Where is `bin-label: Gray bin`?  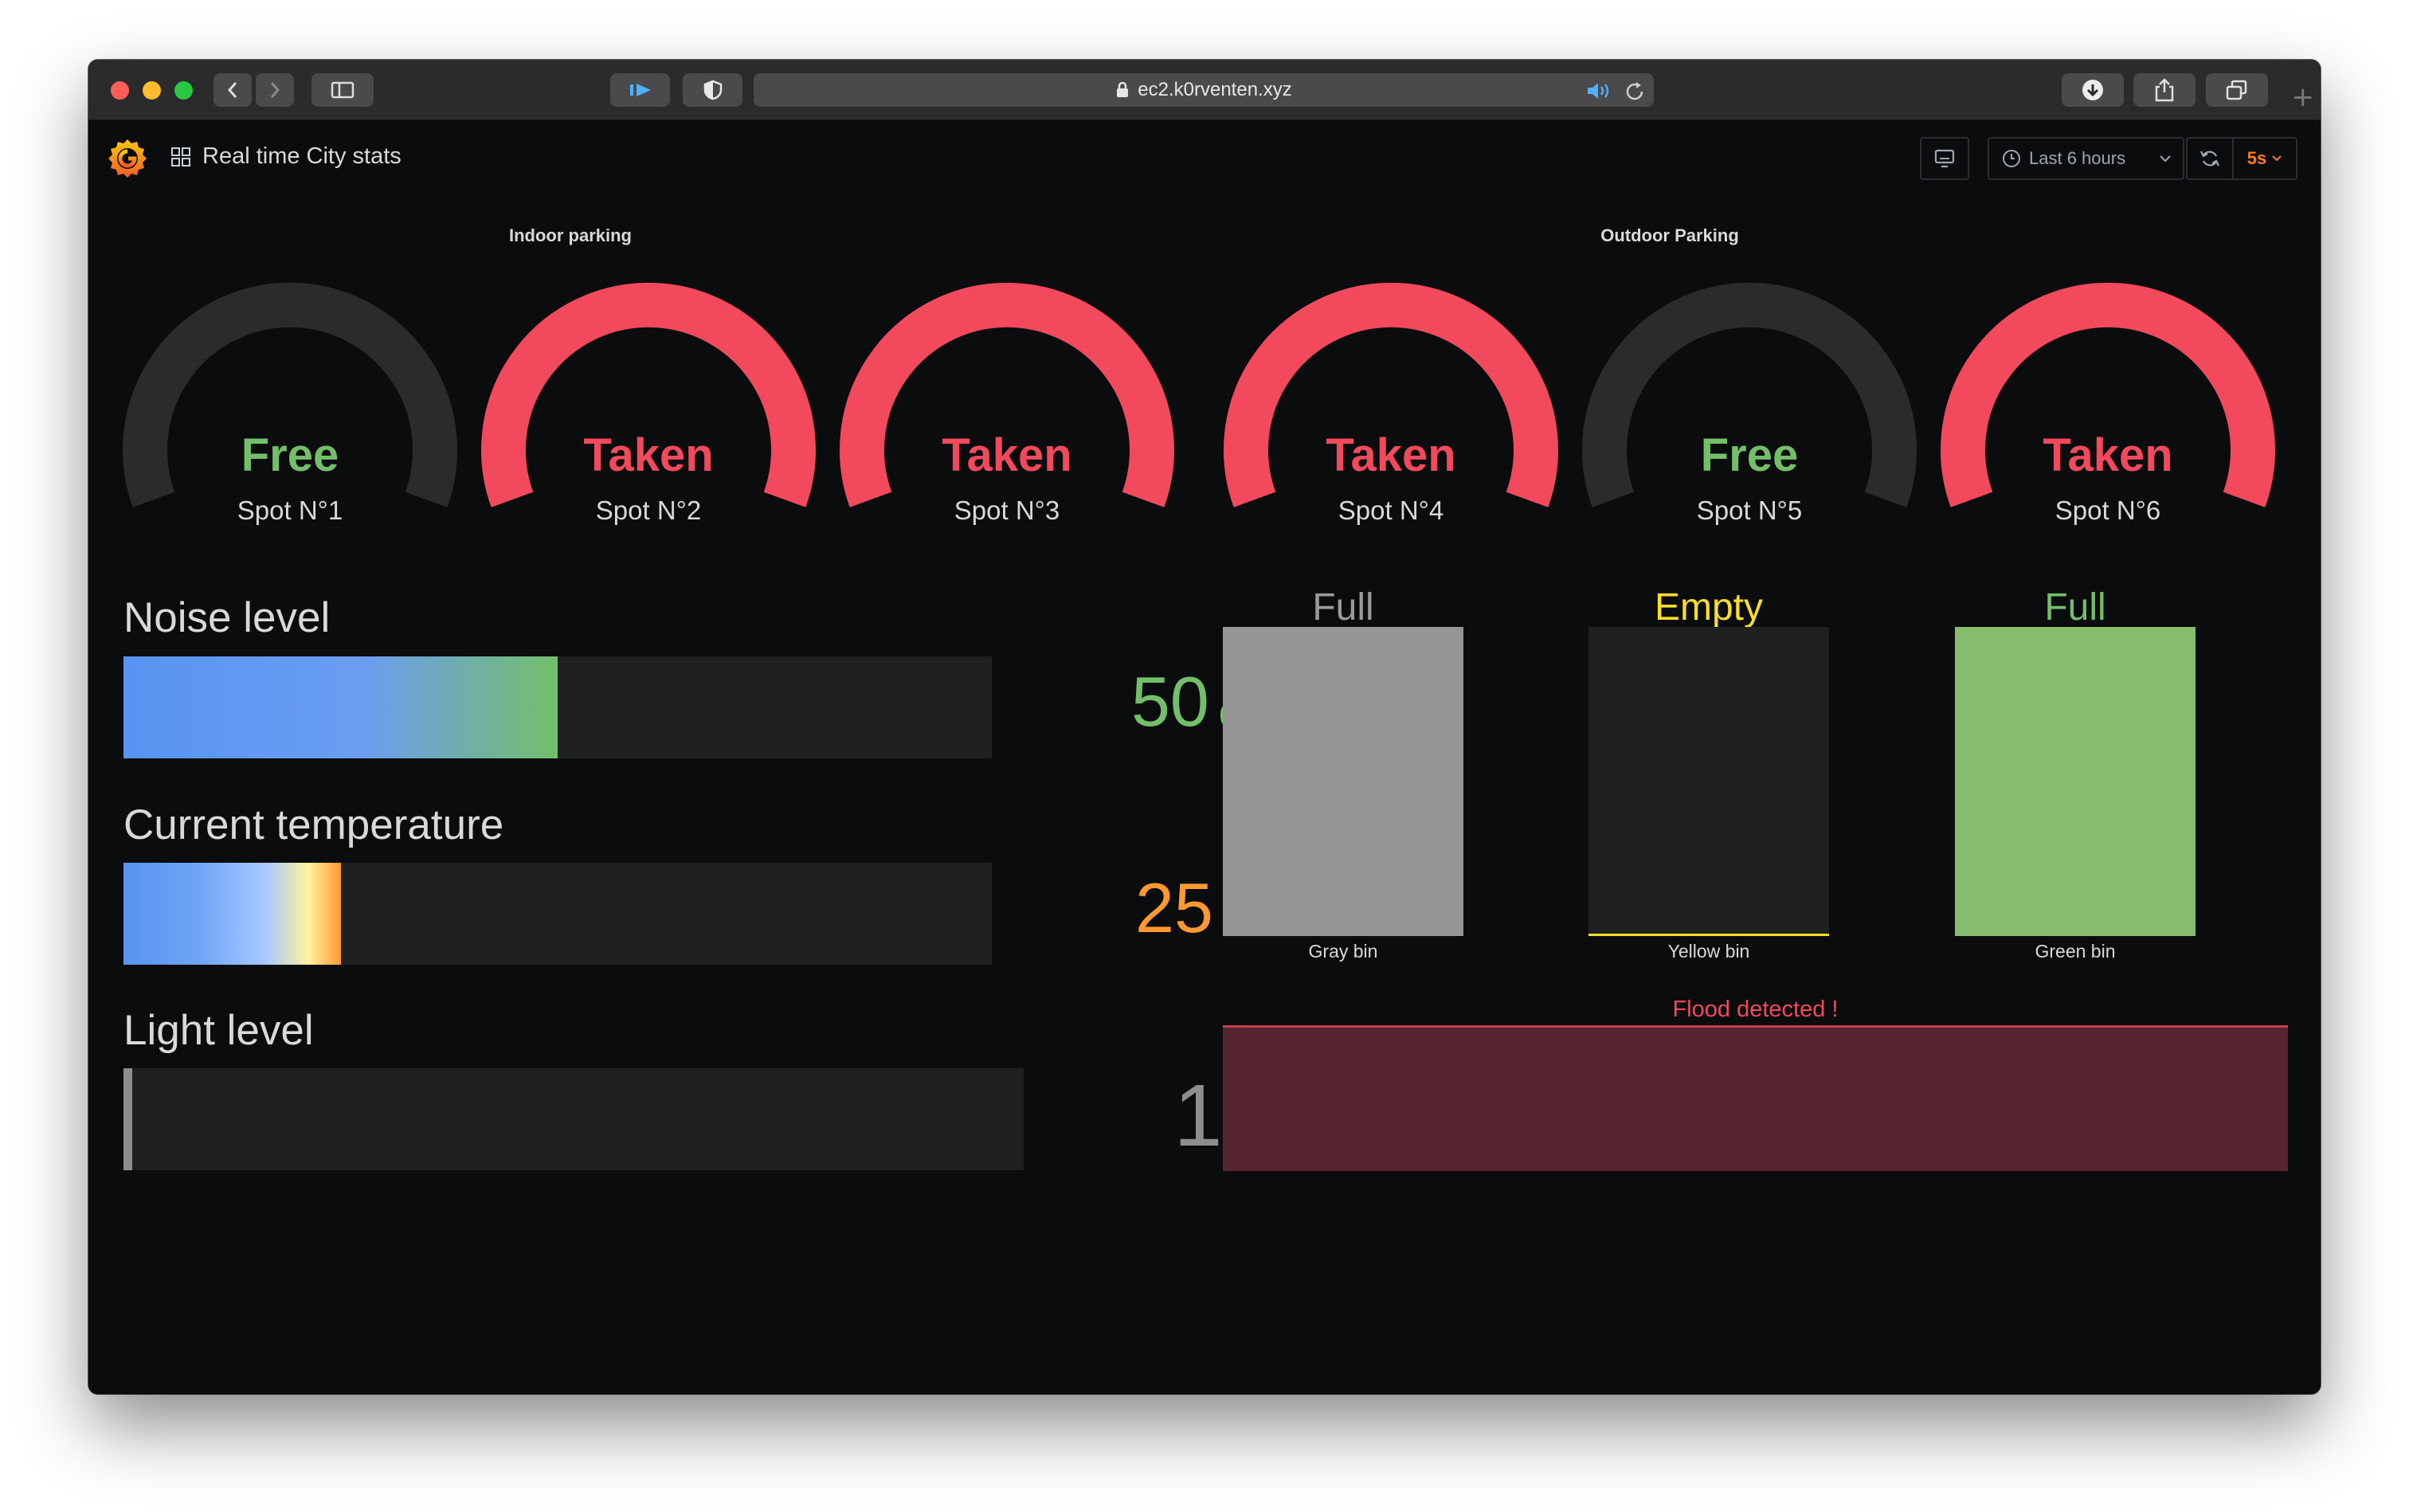
bin-label: Gray bin is located at coordinates (1343, 951).